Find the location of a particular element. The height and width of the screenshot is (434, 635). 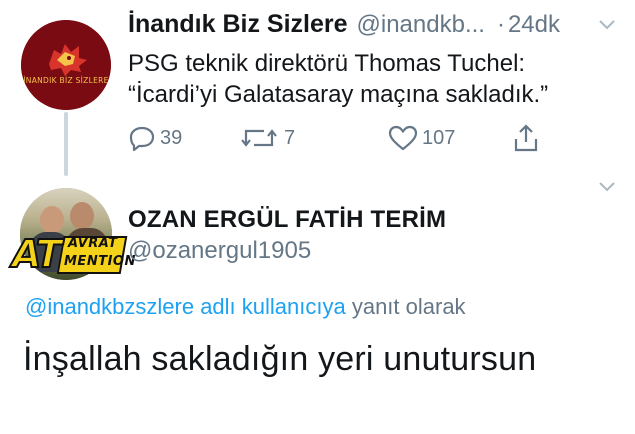

replying-to-suffix: yanıt olarak is located at coordinates (405, 306).